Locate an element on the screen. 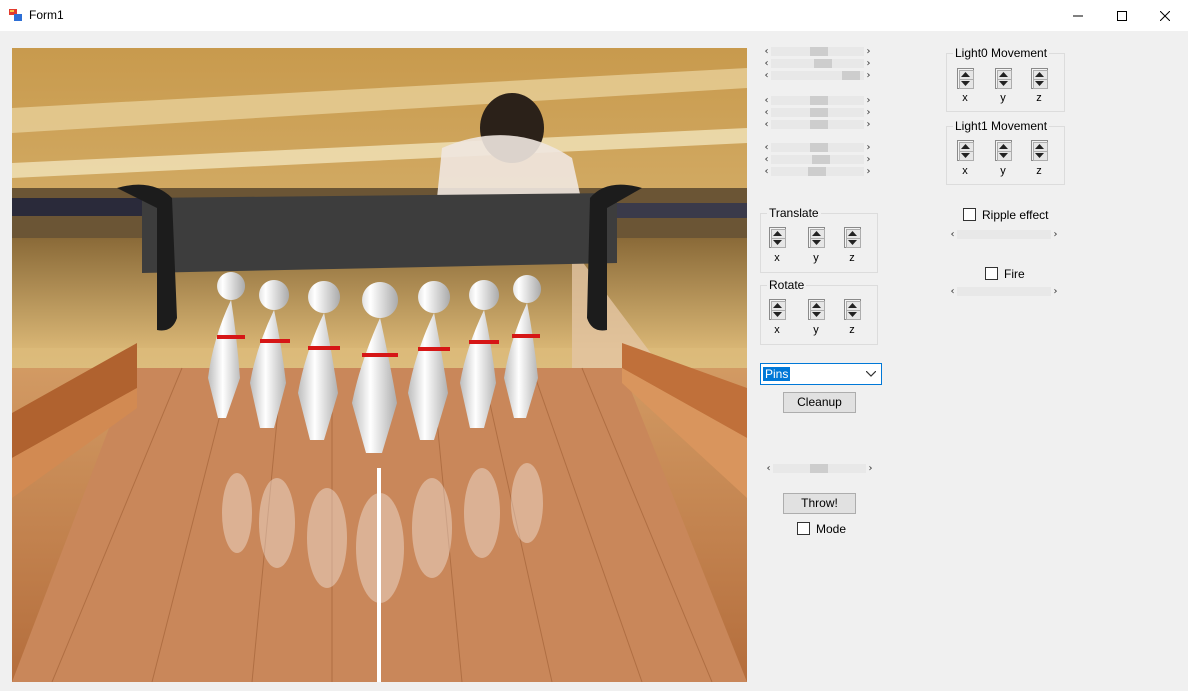  translate-label: Translate is located at coordinates (794, 213).